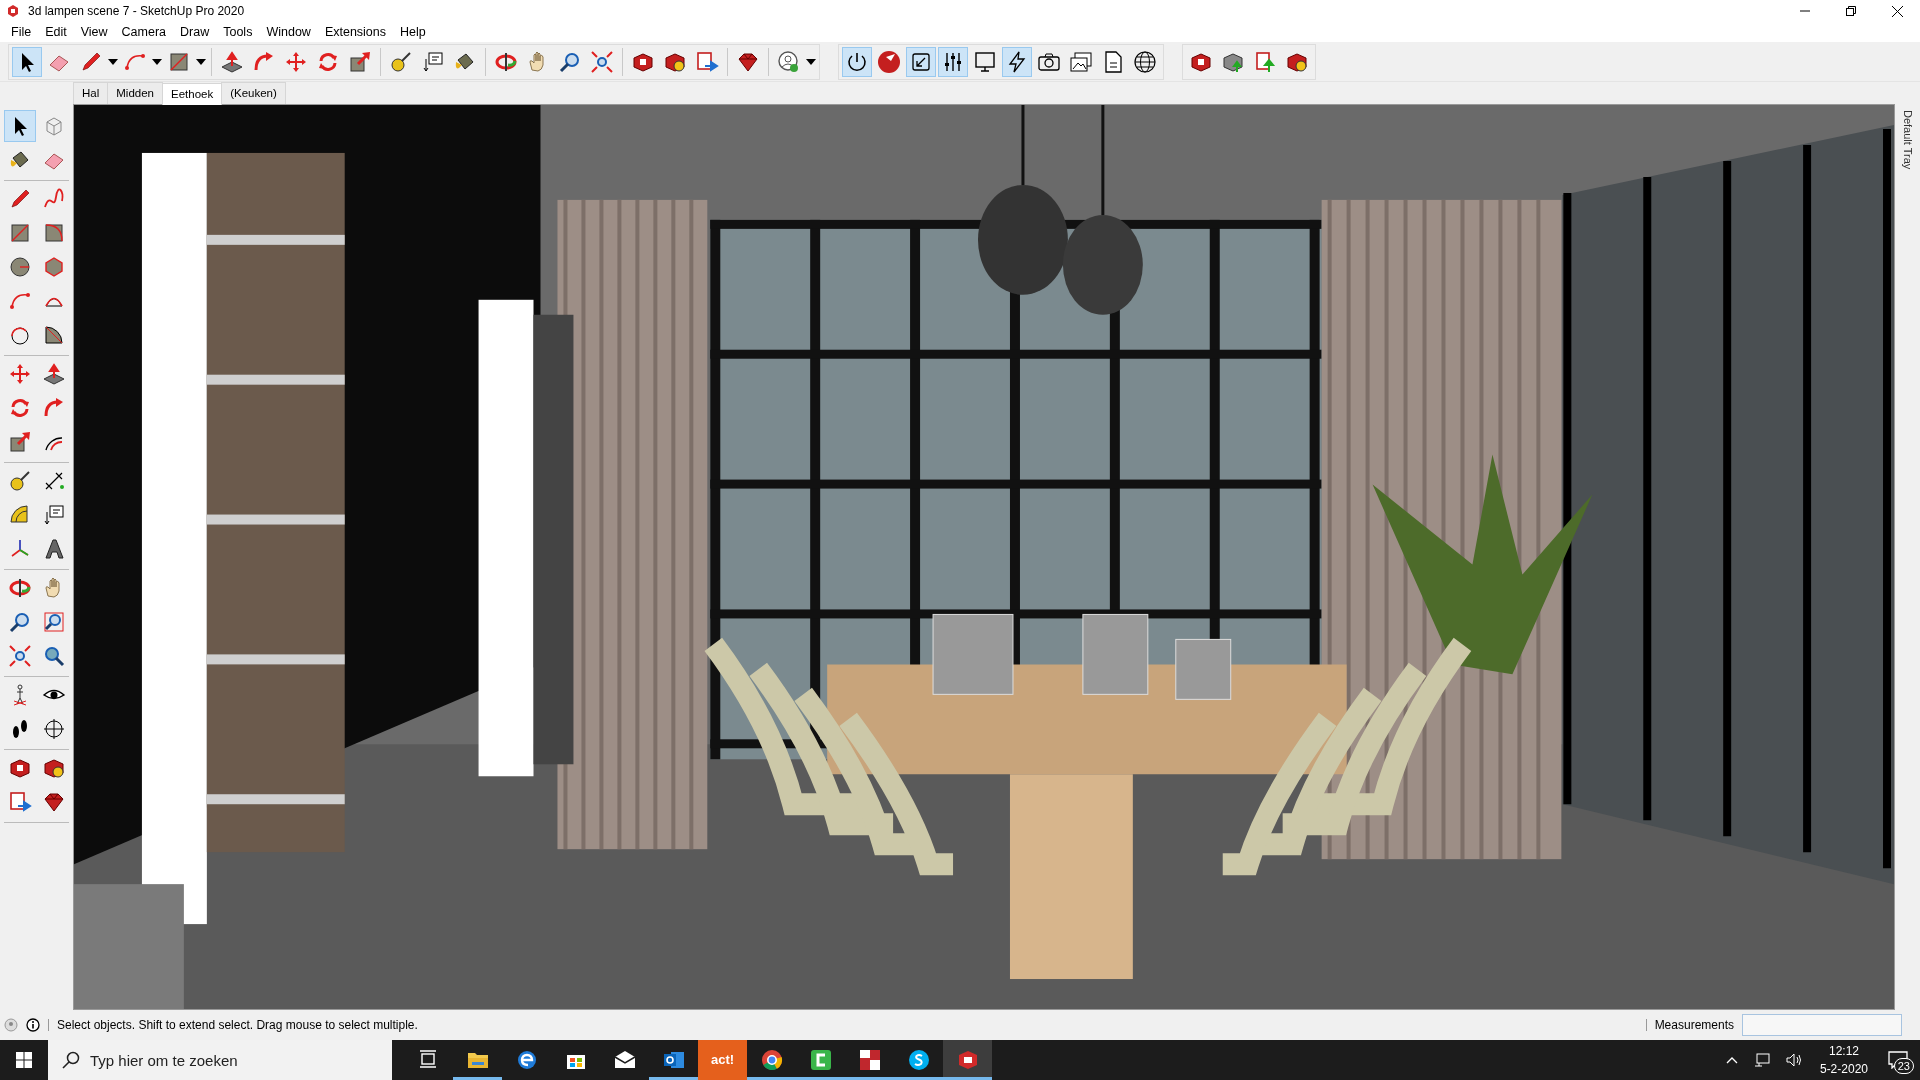 This screenshot has height=1080, width=1920. Describe the element at coordinates (195, 32) in the screenshot. I see `menu-item: Draw` at that location.